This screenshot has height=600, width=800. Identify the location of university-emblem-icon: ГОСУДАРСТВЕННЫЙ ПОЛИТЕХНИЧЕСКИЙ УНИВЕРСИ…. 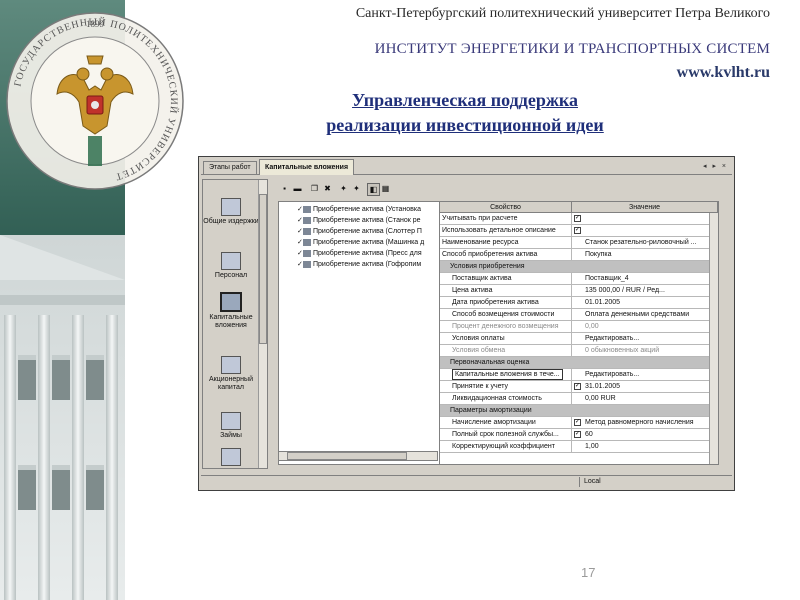
(95, 101).